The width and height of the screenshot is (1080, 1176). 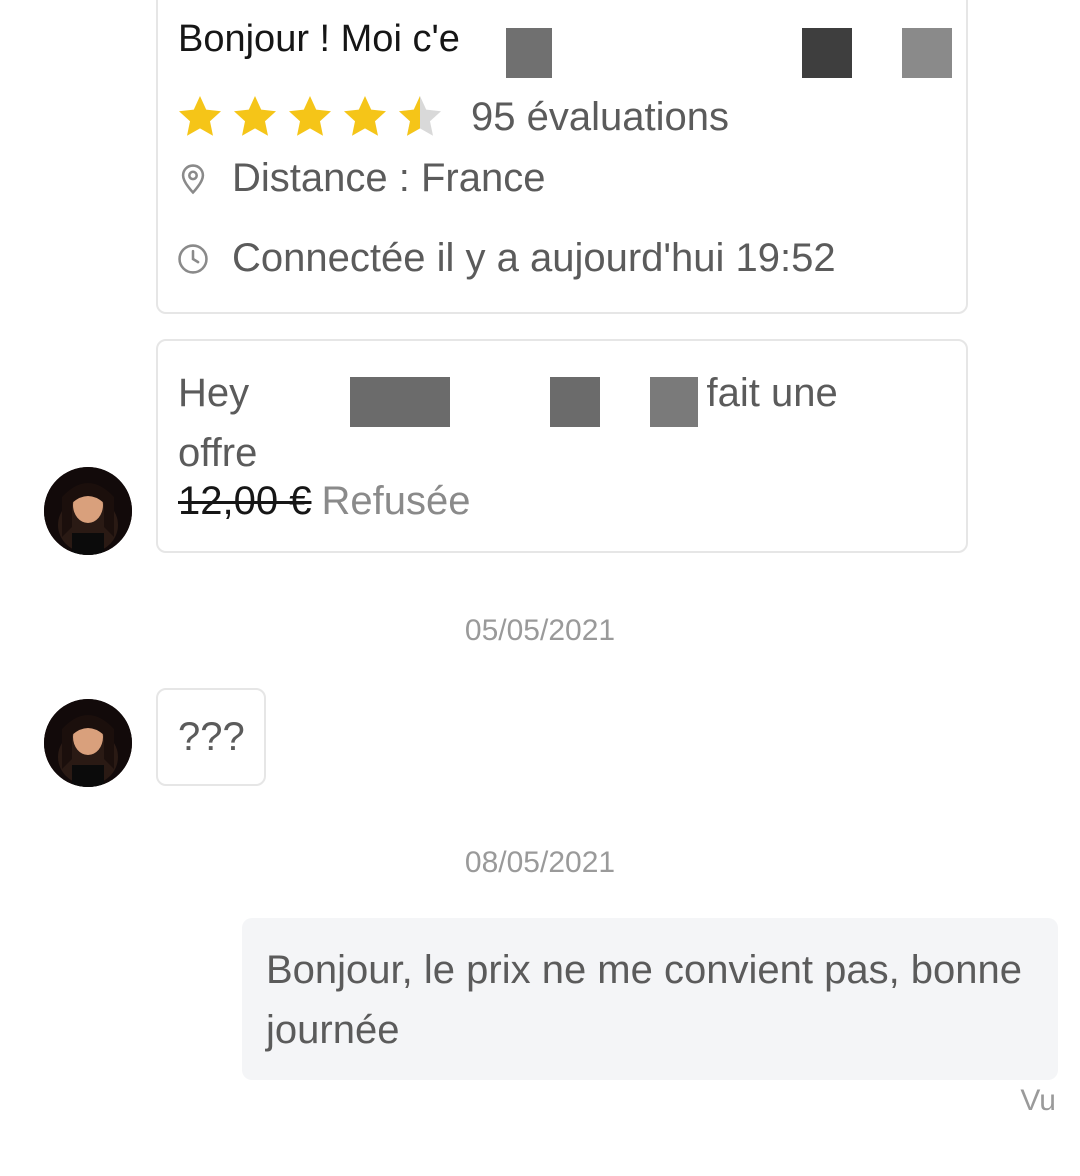 What do you see at coordinates (214, 393) in the screenshot?
I see `offer-text-start: Hey` at bounding box center [214, 393].